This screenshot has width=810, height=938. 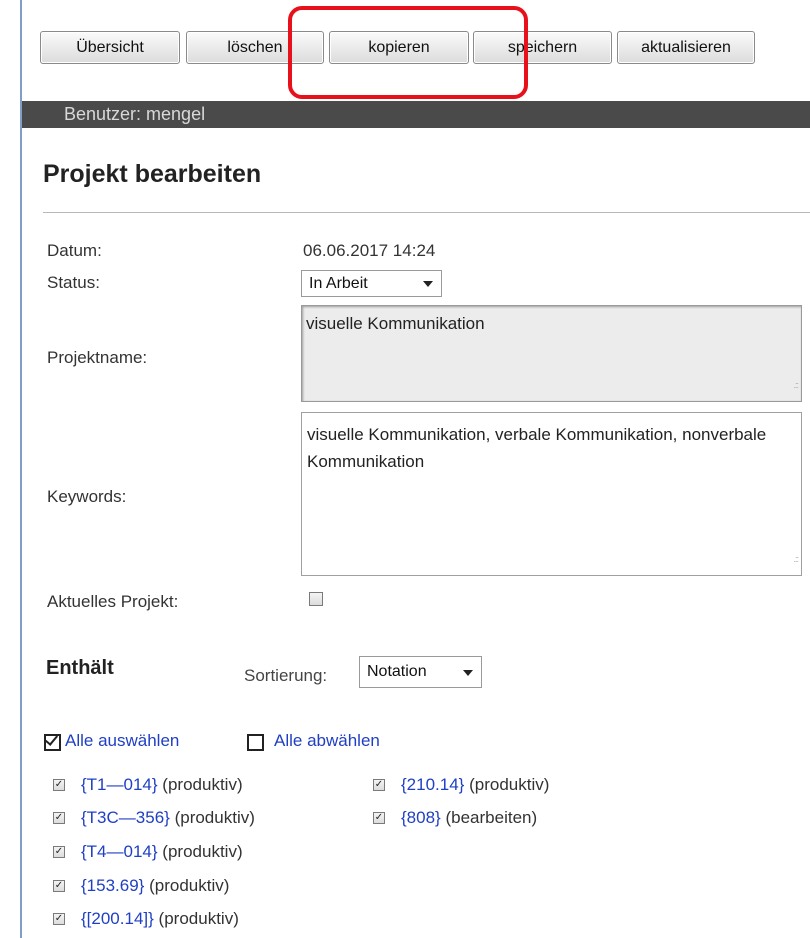 I want to click on list-item: {153.69} (produktiv), so click(x=155, y=886).